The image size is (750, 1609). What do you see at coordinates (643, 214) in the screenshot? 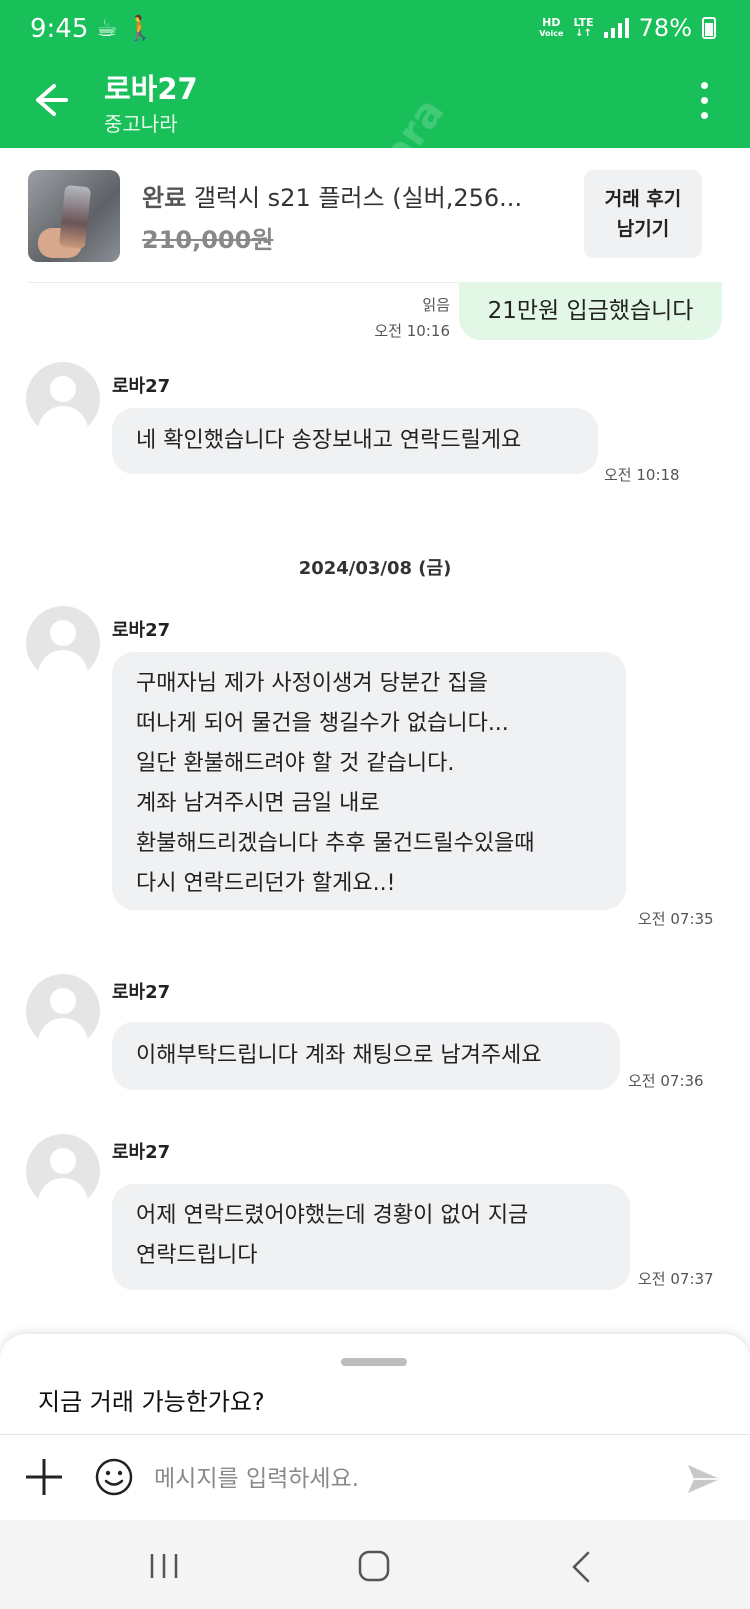
I see `write-review-button: 거래 후기 남기기` at bounding box center [643, 214].